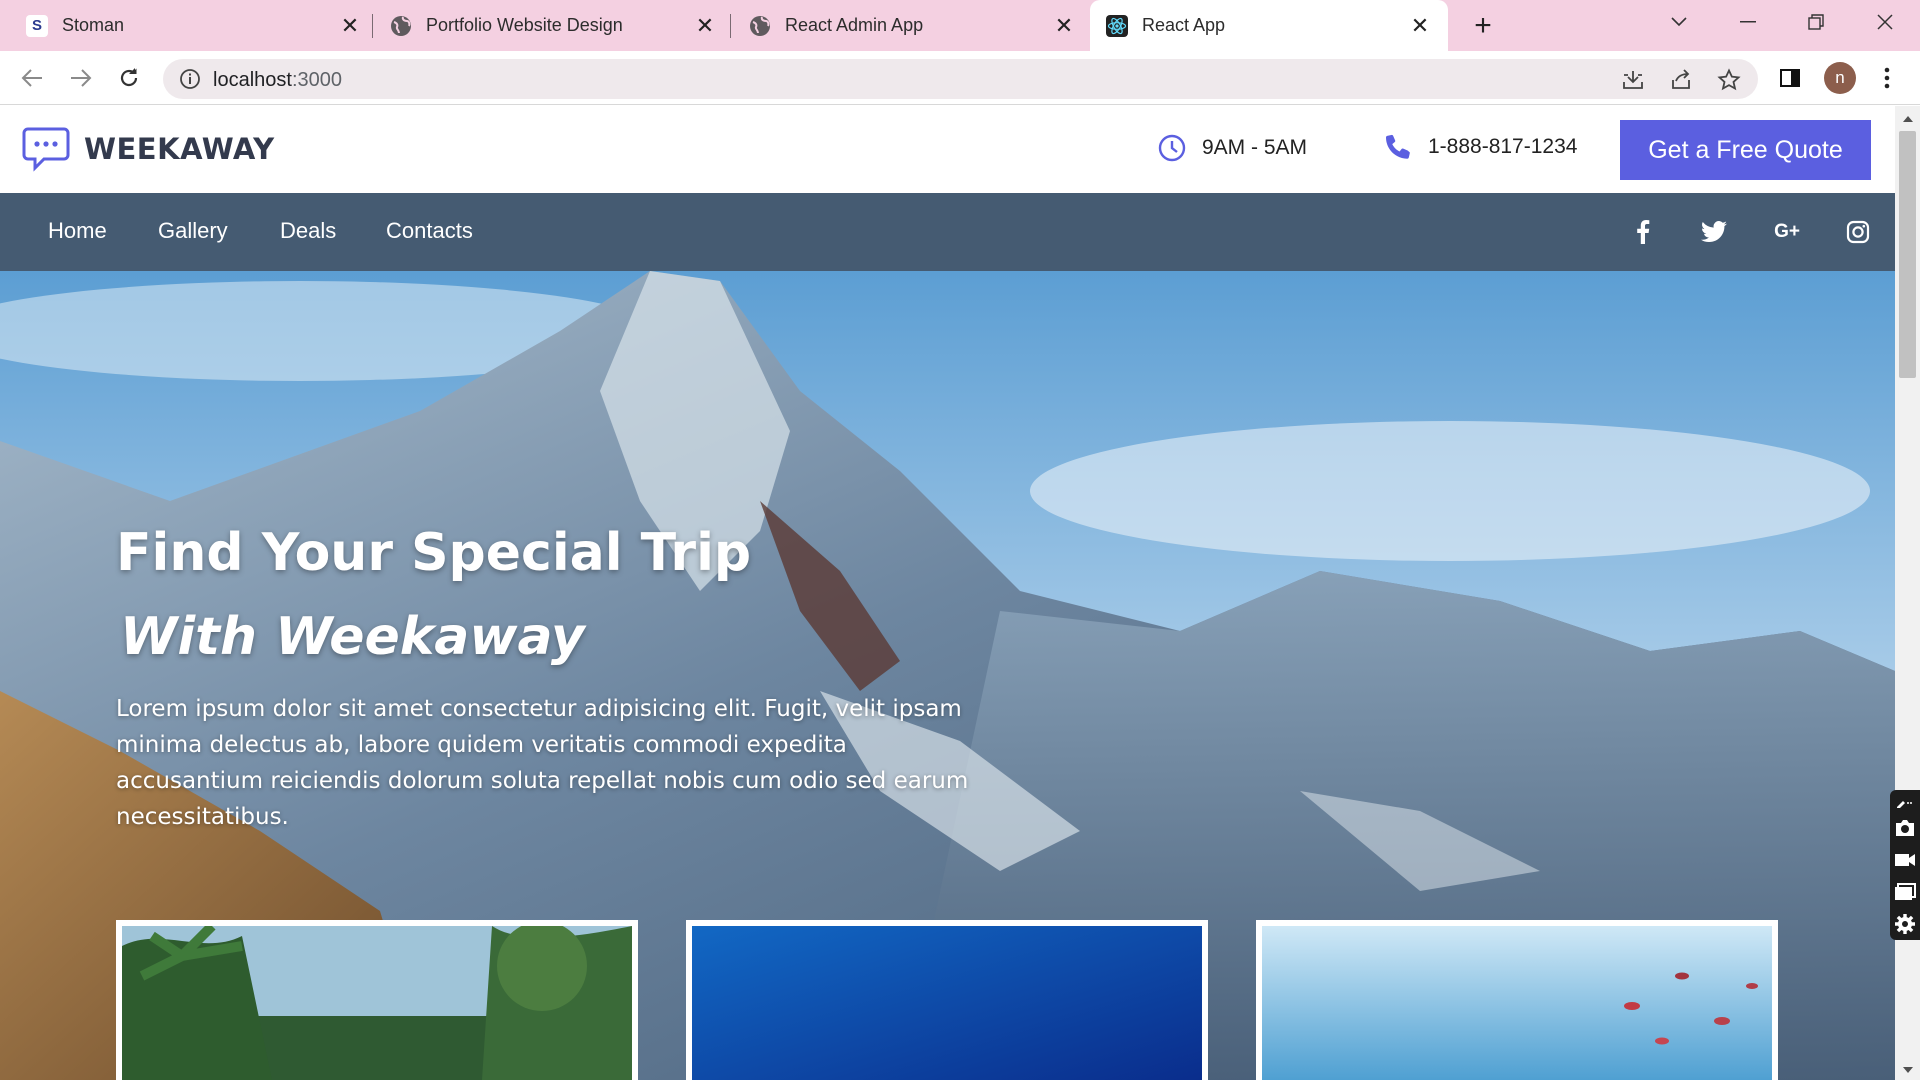  I want to click on chat-bubble-logo-icon, so click(46, 149).